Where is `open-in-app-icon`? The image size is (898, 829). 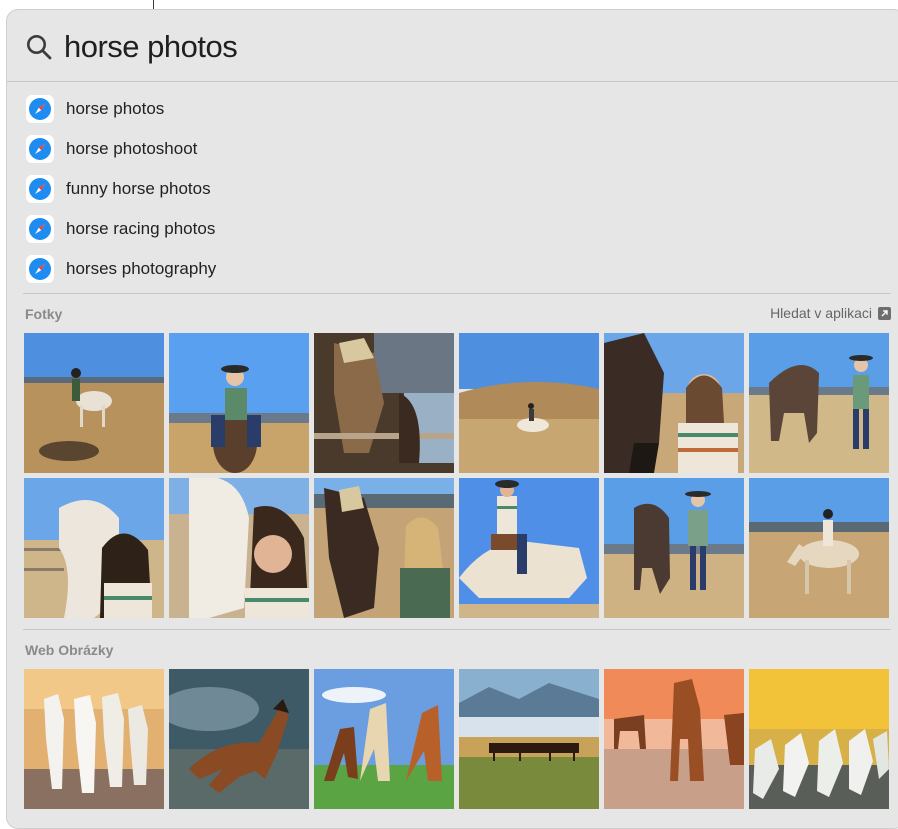
open-in-app-icon is located at coordinates (884, 313).